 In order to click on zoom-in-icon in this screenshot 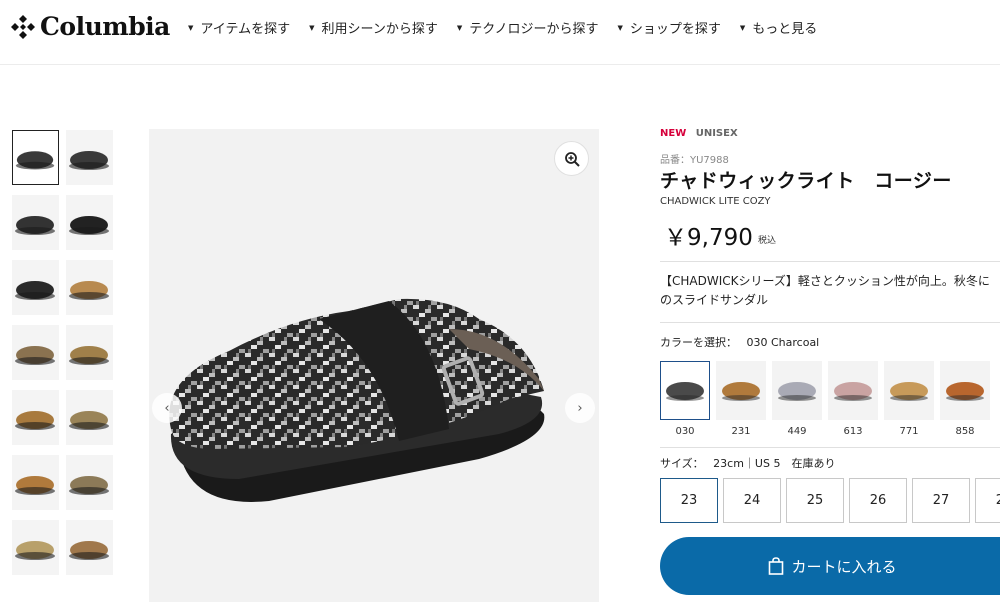, I will do `click(572, 159)`.